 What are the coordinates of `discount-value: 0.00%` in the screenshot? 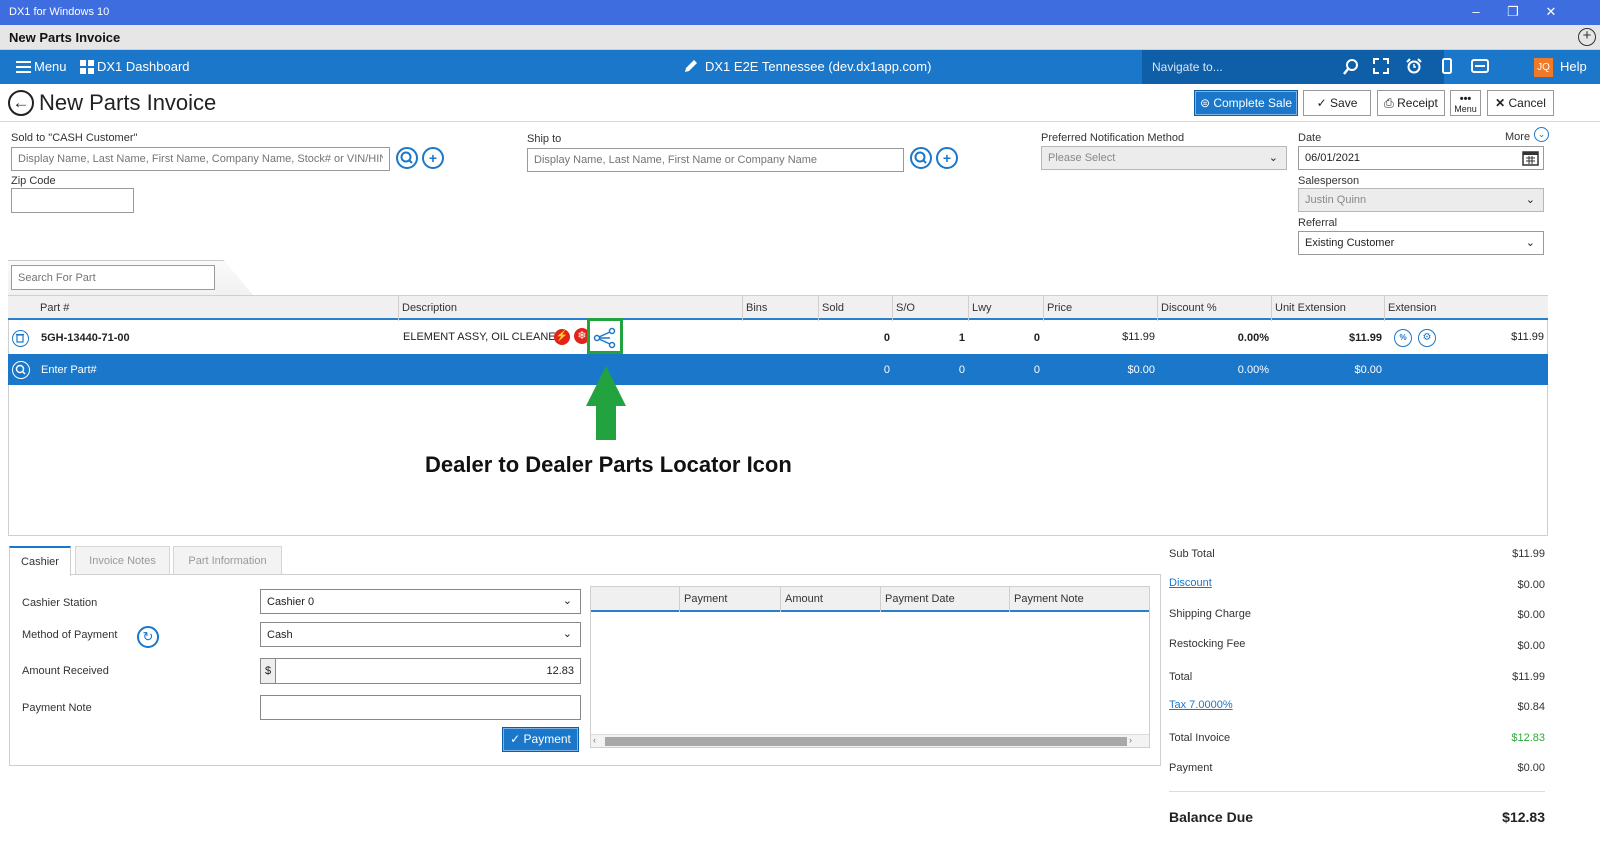 It's located at (1223, 338).